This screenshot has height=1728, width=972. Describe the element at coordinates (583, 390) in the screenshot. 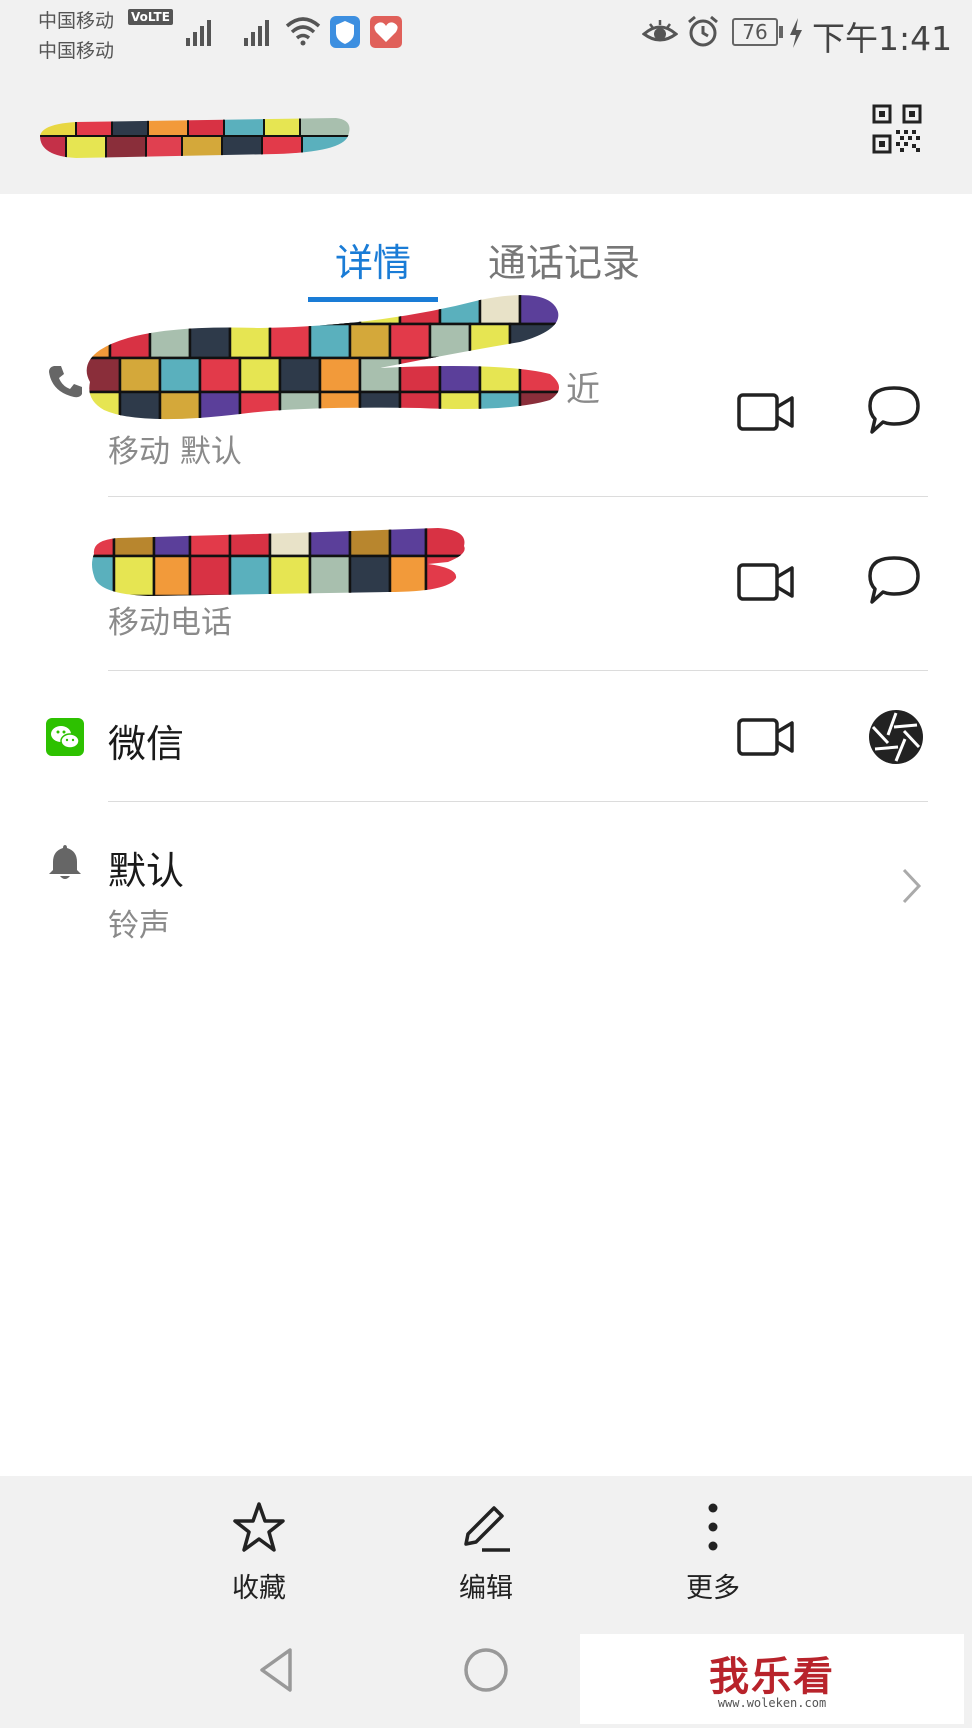

I see `phone-1-partial-text: 近` at that location.